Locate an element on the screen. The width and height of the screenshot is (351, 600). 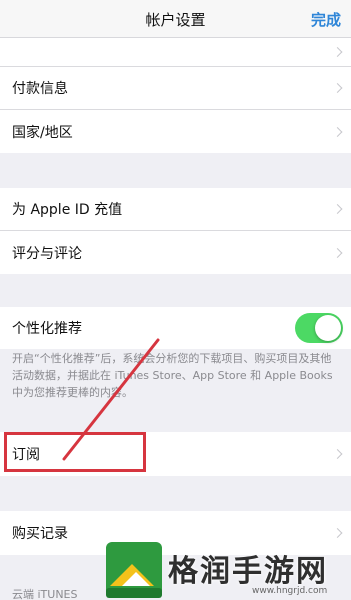
annotation-line is located at coordinates (111, 399).